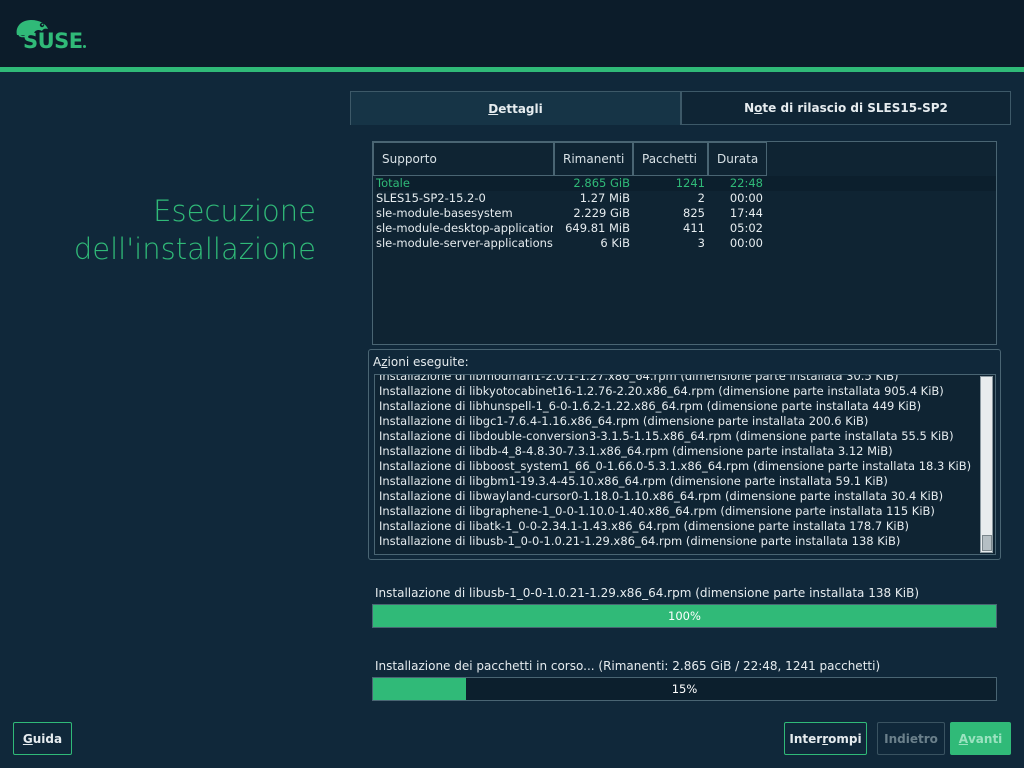 The height and width of the screenshot is (768, 1024). I want to click on actions-label: Azioni eseguite:, so click(421, 362).